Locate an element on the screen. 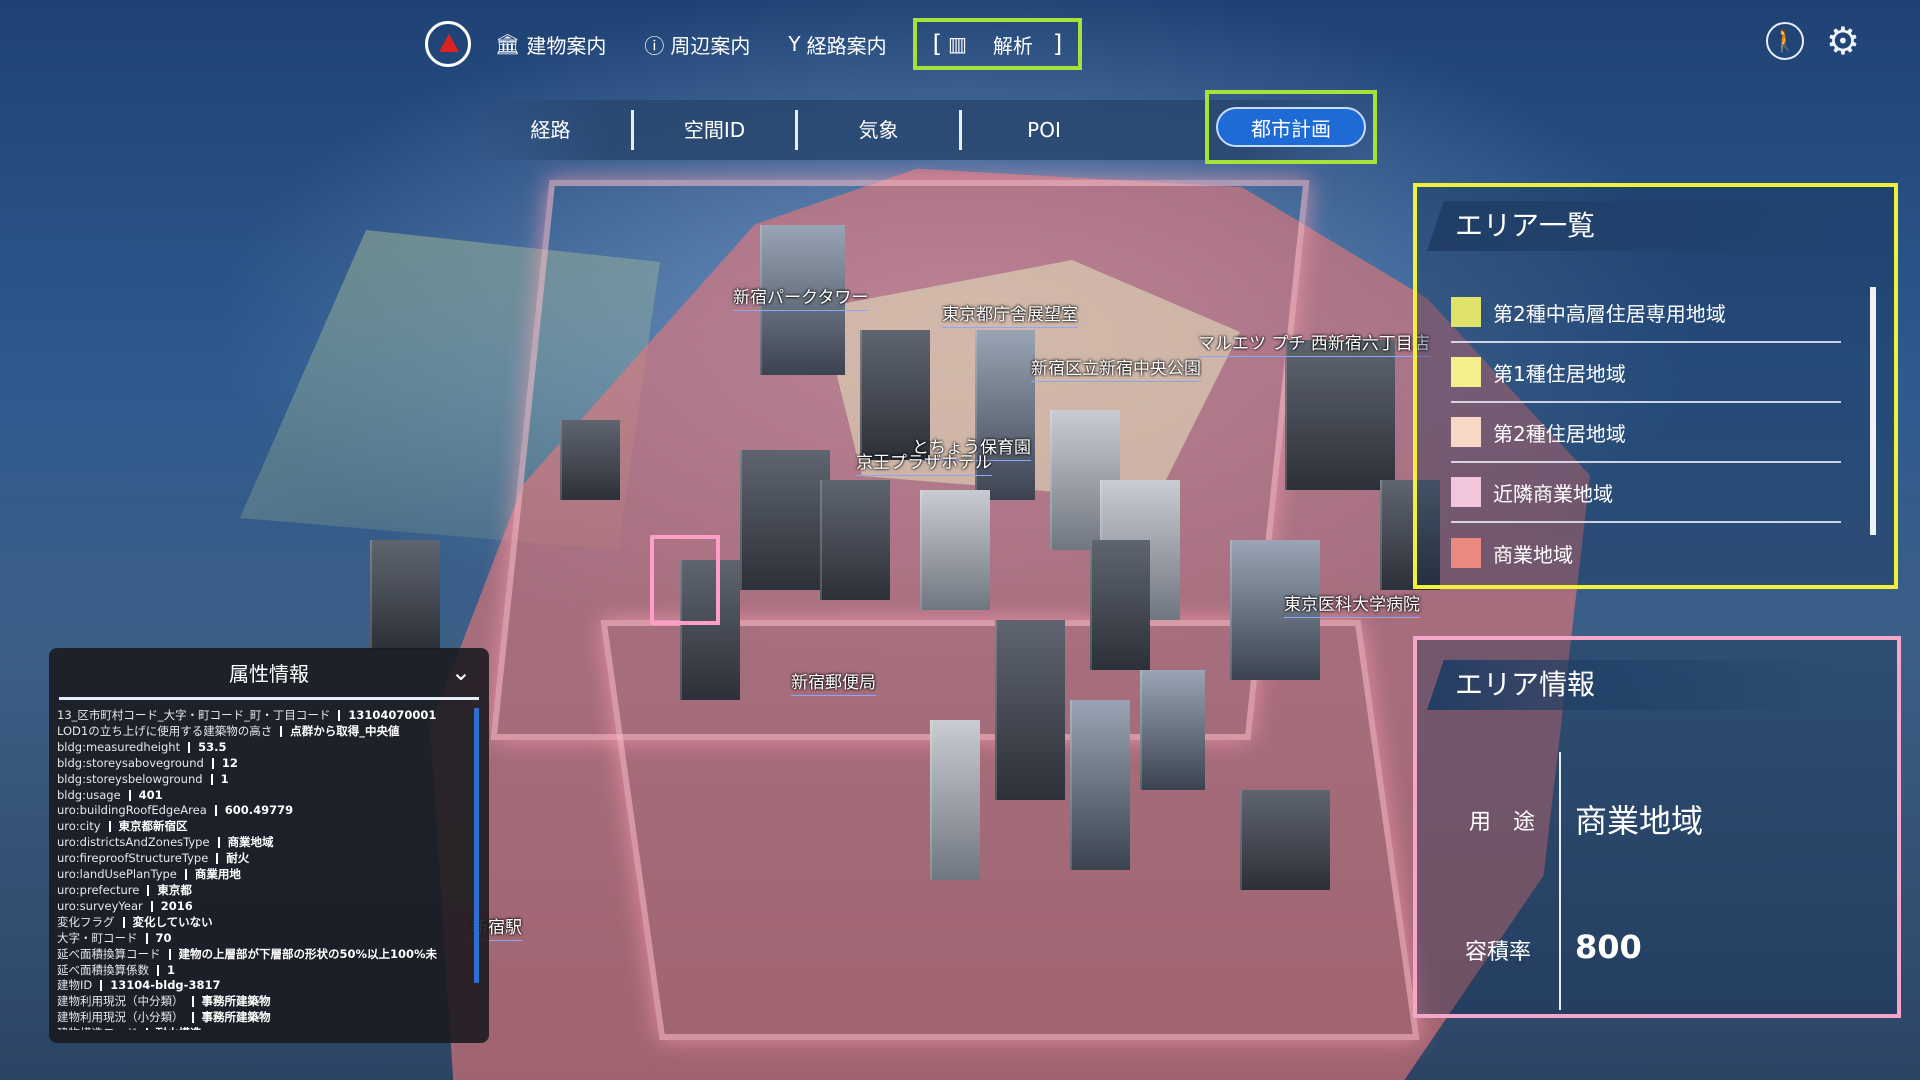  nav-analysis: [ ▥ 解析 ] is located at coordinates (997, 44).